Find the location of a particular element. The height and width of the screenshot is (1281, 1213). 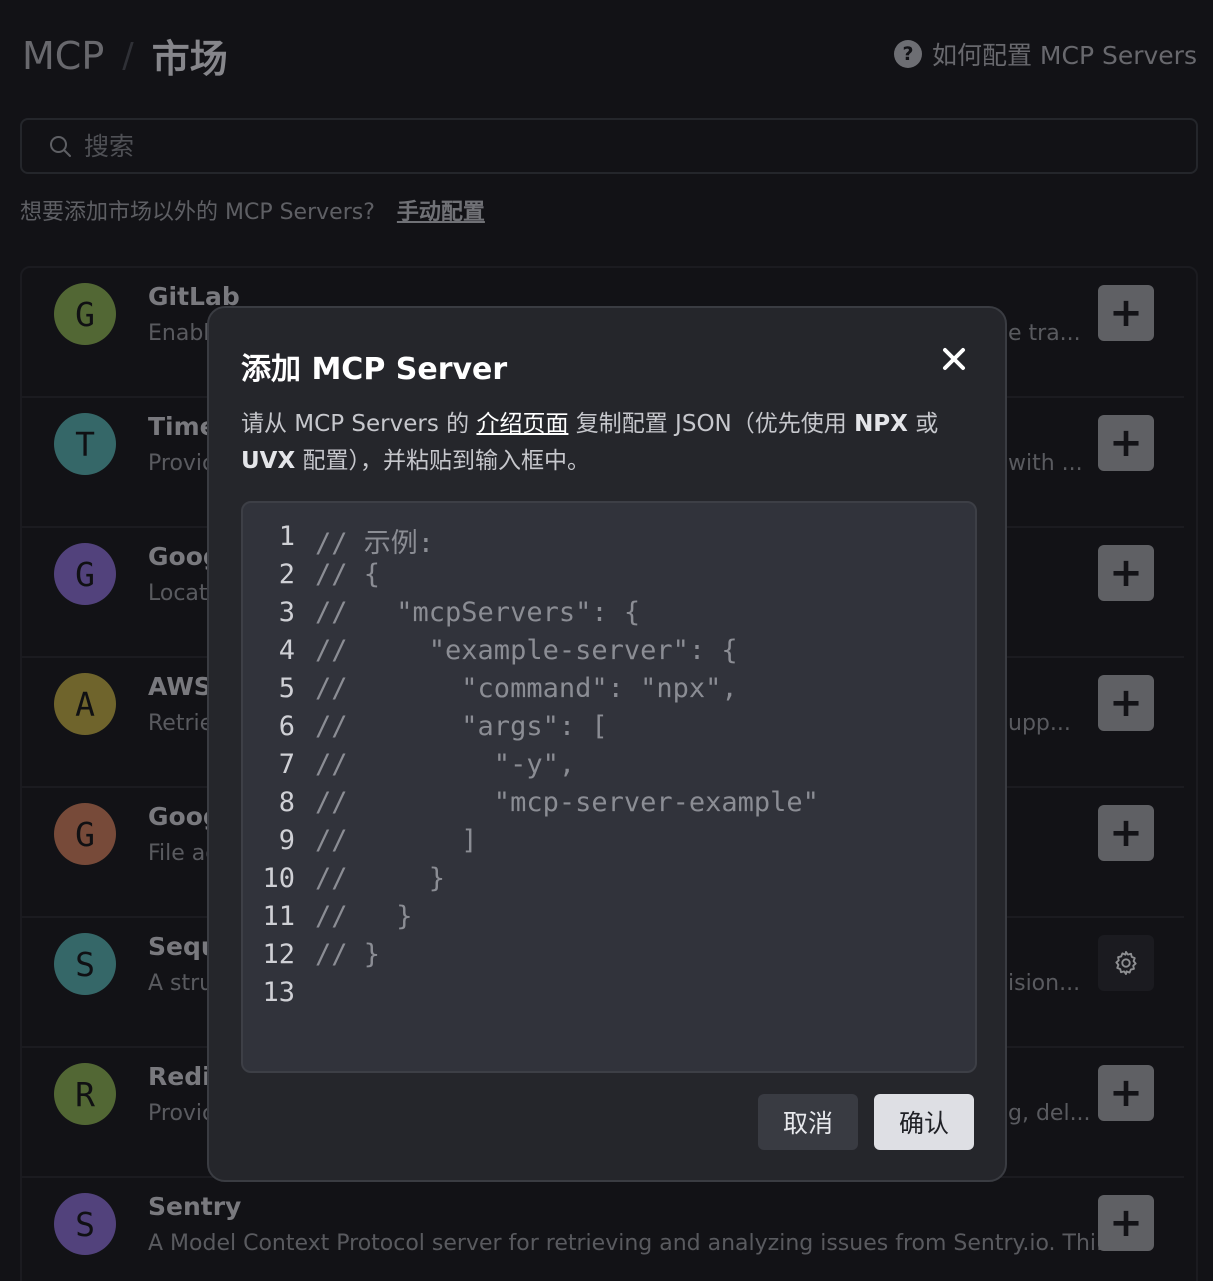

dialog-title: 添加 MCP Server is located at coordinates (374, 369).